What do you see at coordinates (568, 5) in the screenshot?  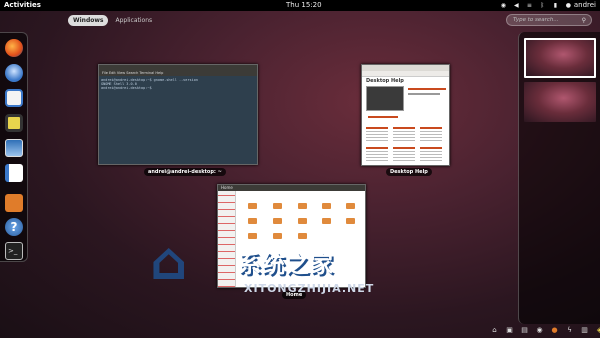 I see `user-status-icon: ●` at bounding box center [568, 5].